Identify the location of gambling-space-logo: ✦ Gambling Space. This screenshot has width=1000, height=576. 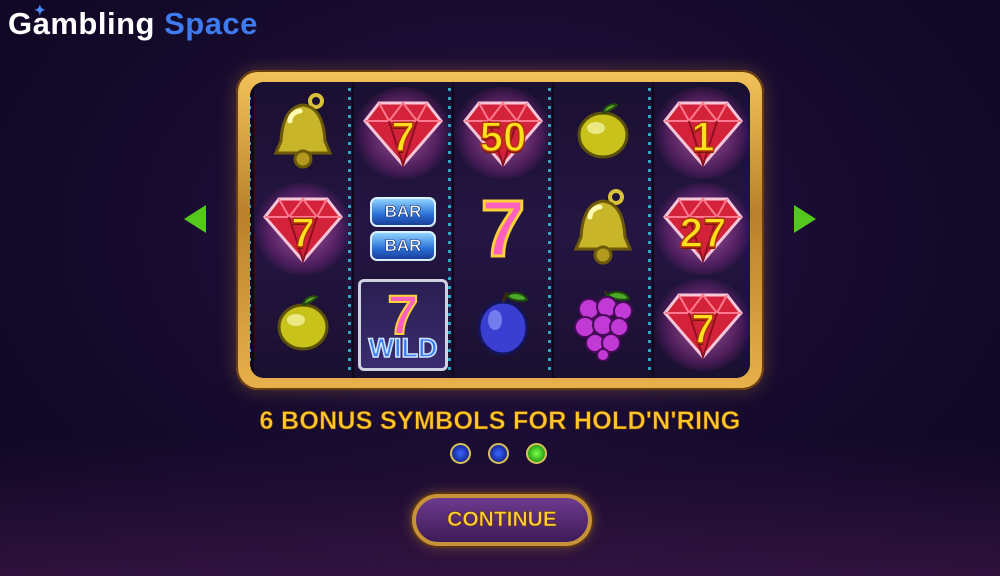
(133, 22).